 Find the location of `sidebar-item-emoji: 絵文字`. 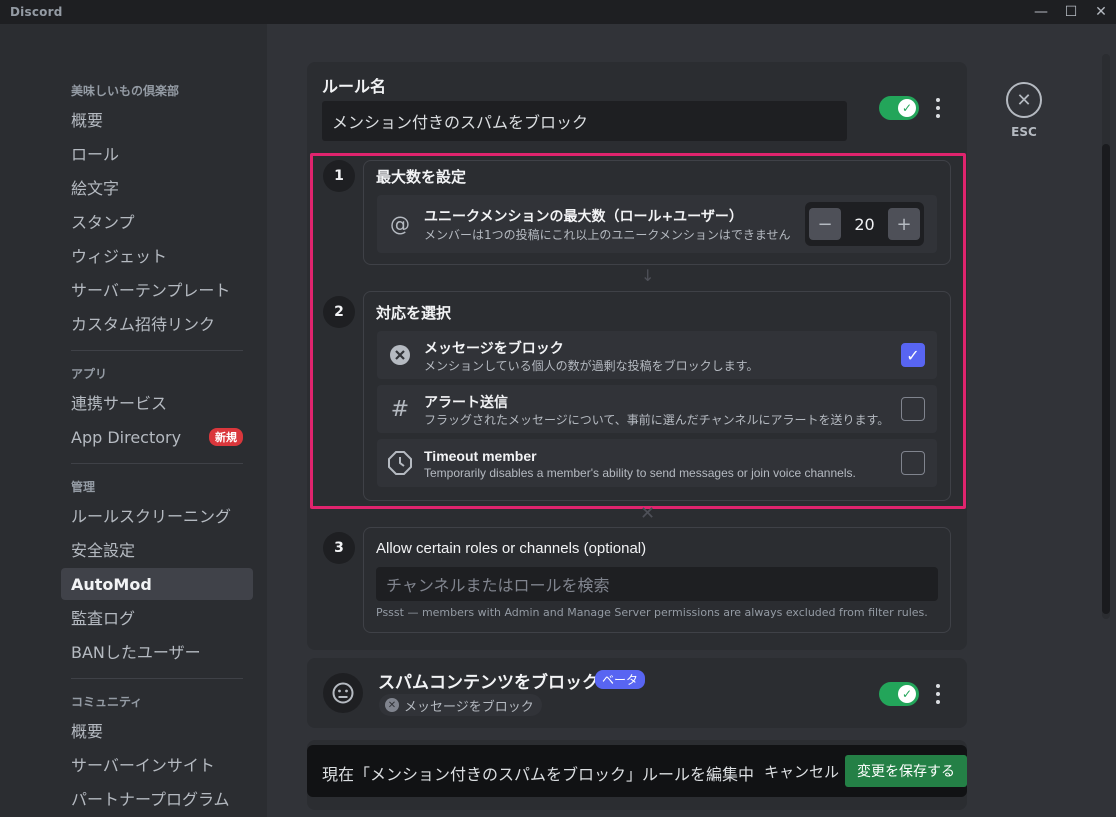

sidebar-item-emoji: 絵文字 is located at coordinates (157, 187).